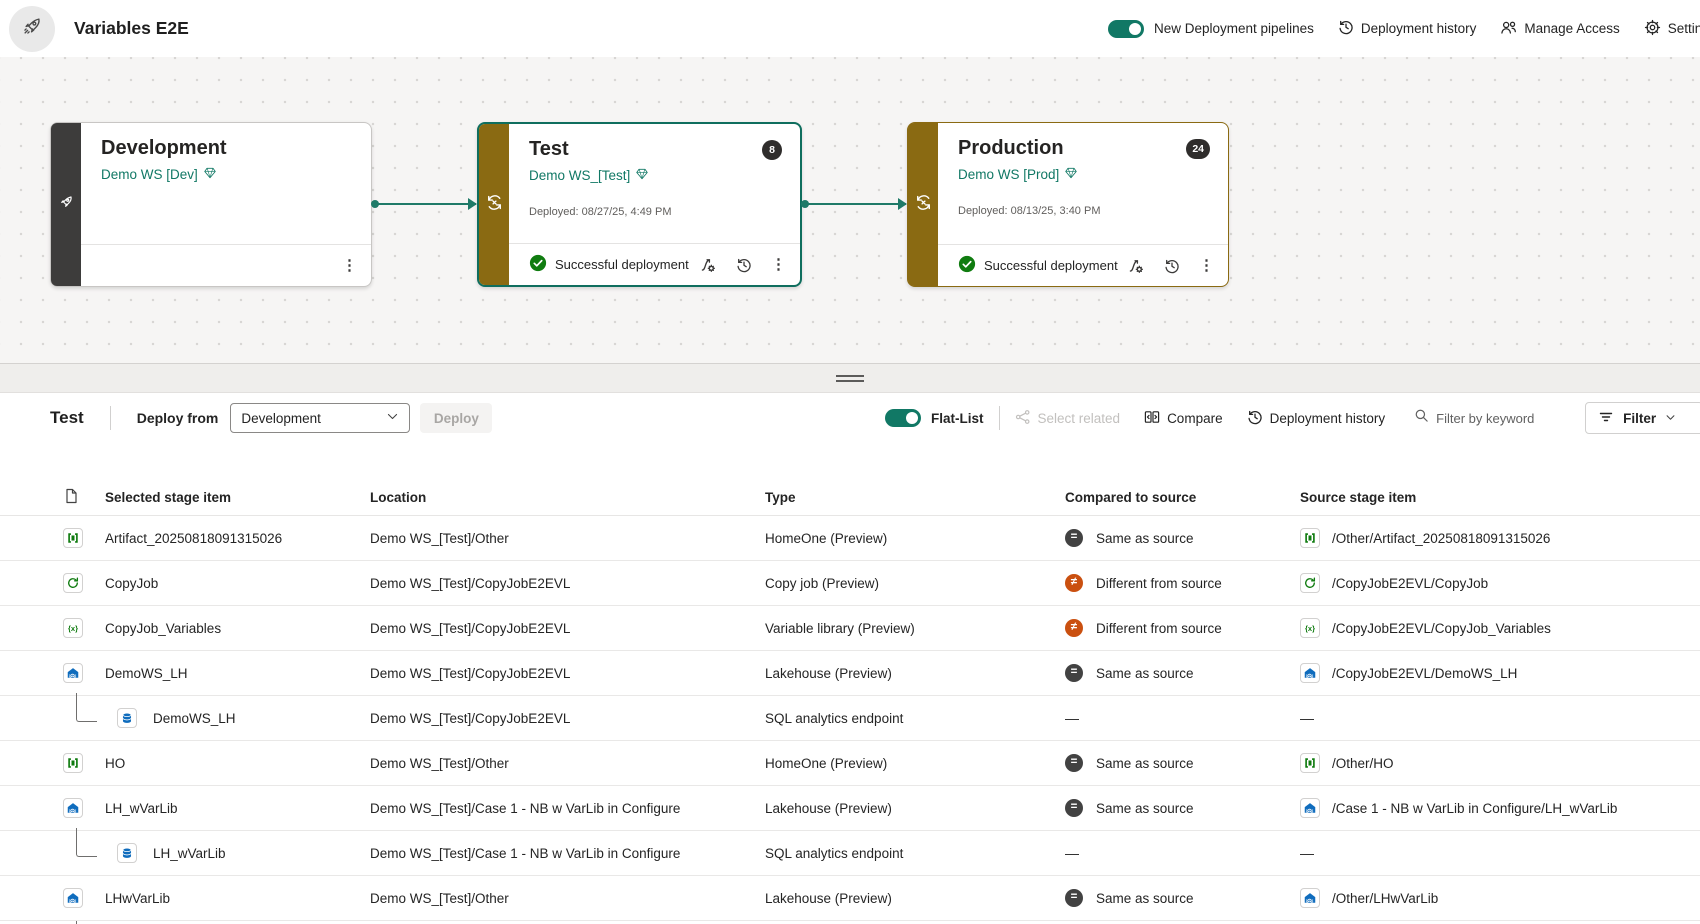  I want to click on split-resize-handle, so click(850, 378).